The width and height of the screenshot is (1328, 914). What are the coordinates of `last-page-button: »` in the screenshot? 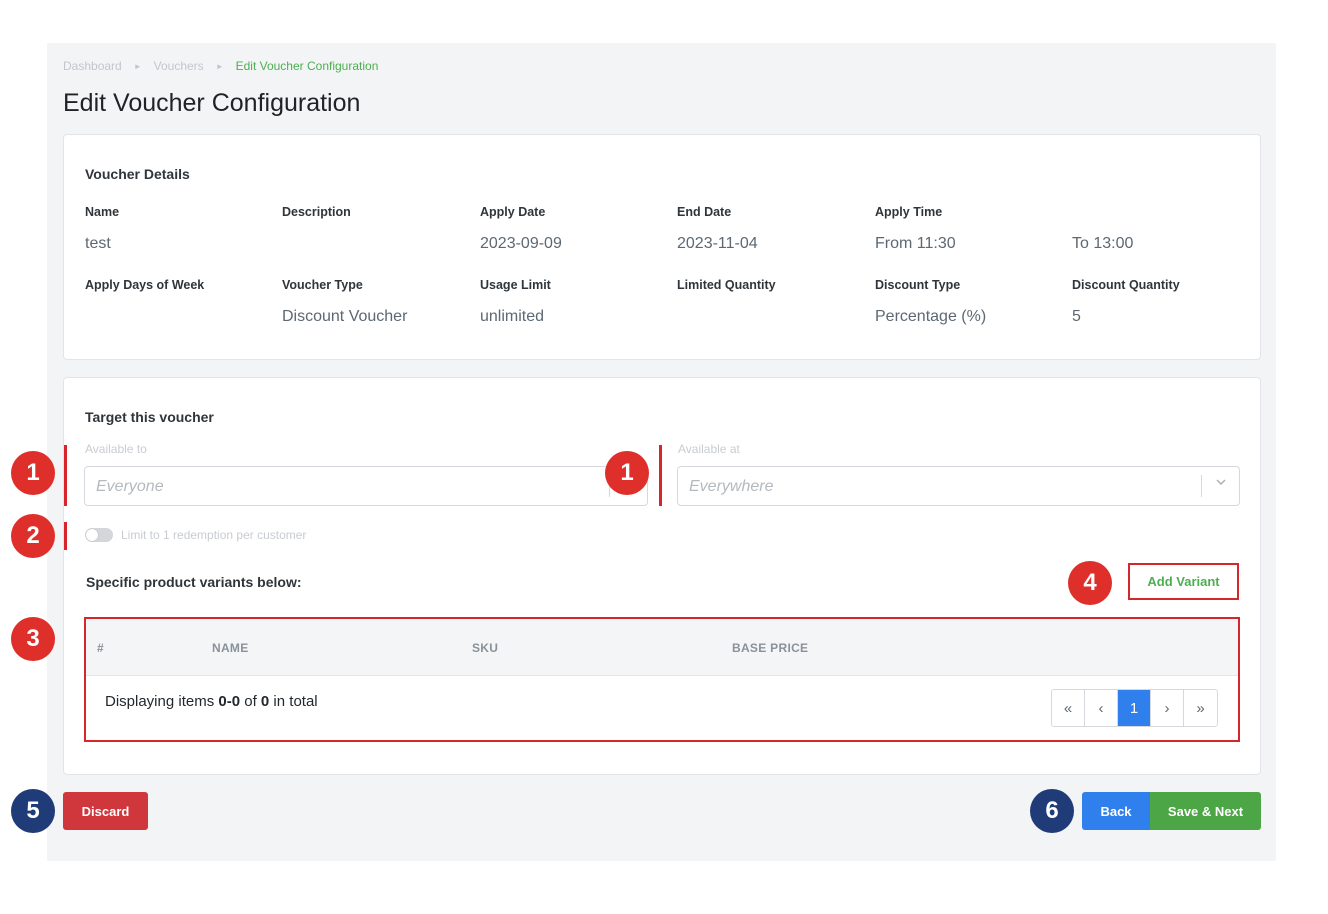 It's located at (1200, 708).